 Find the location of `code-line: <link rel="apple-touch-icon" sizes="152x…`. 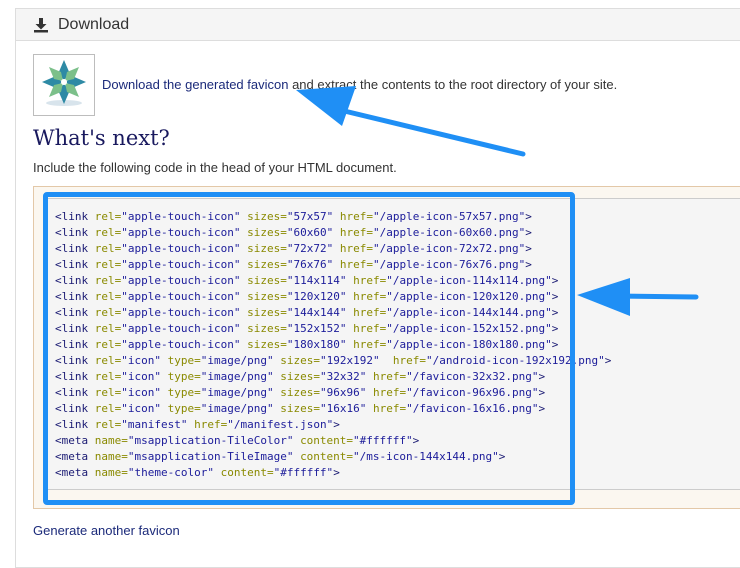

code-line: <link rel="apple-touch-icon" sizes="152x… is located at coordinates (333, 329).